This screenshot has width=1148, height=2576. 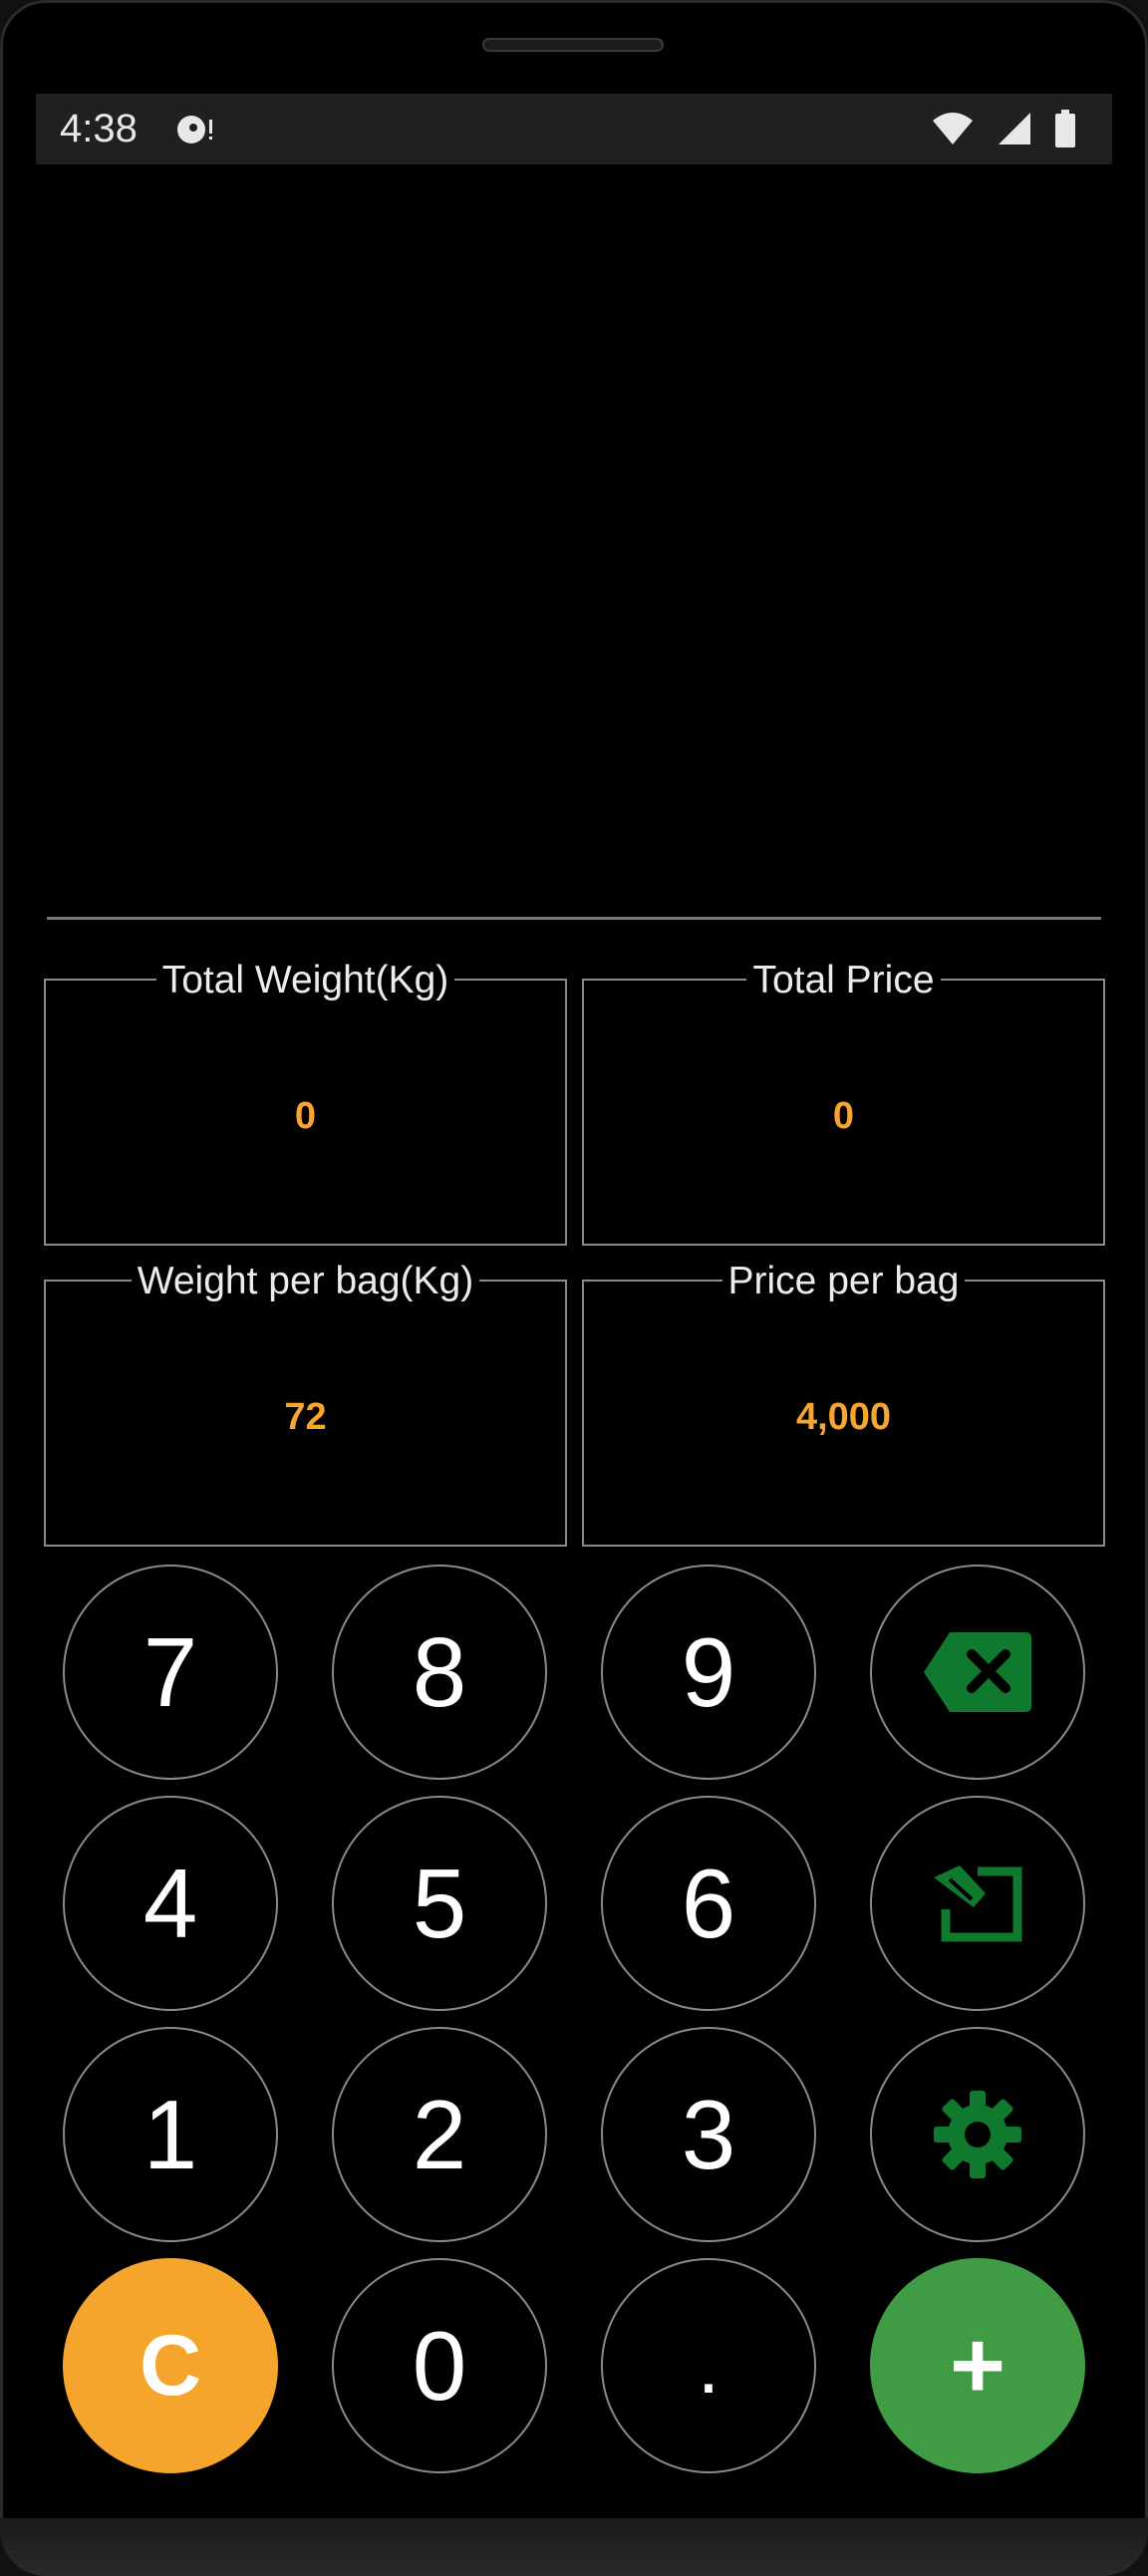 What do you see at coordinates (574, 2547) in the screenshot?
I see `bottom-bezel` at bounding box center [574, 2547].